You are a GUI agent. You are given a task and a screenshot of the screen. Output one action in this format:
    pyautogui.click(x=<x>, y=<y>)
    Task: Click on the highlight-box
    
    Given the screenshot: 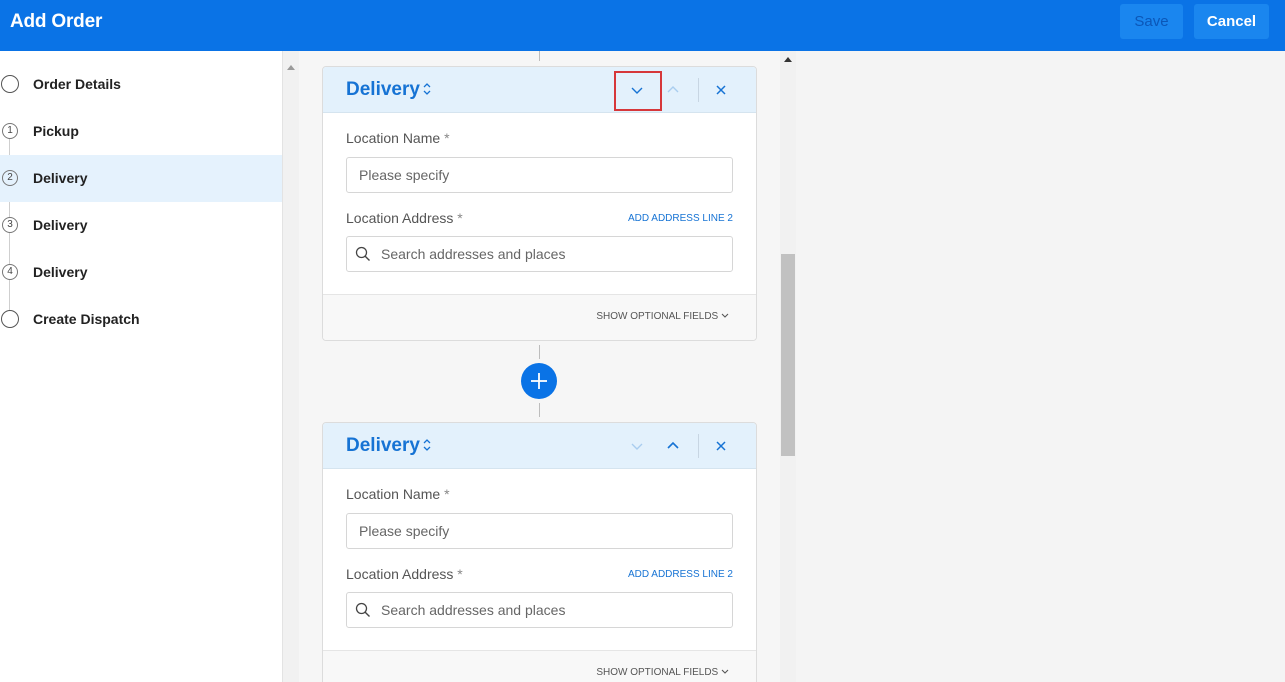 What is the action you would take?
    pyautogui.click(x=638, y=91)
    